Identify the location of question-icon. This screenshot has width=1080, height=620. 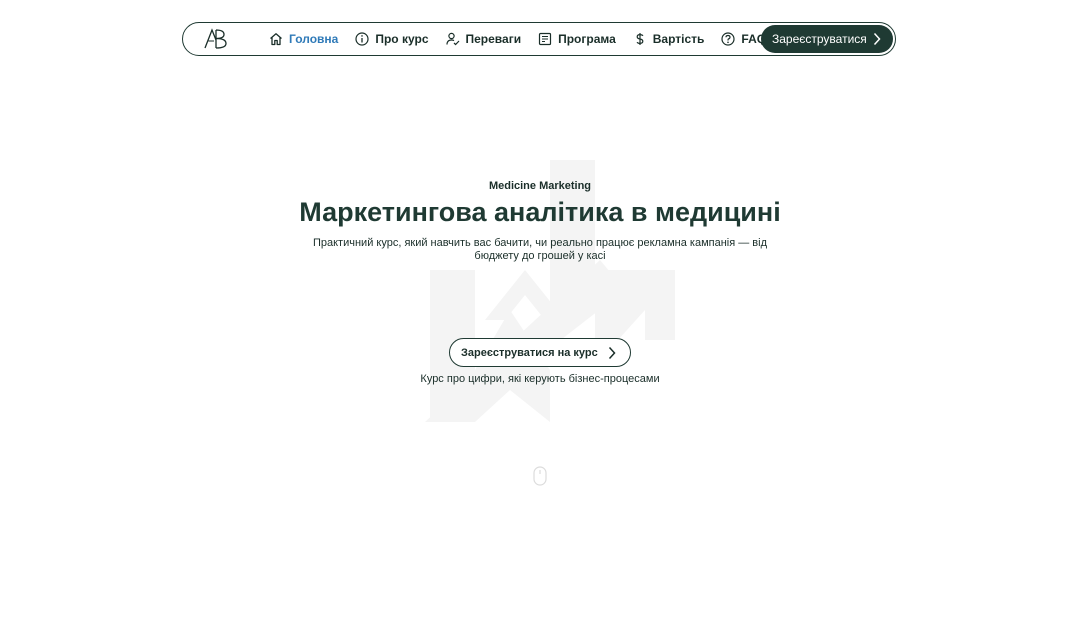
(728, 39).